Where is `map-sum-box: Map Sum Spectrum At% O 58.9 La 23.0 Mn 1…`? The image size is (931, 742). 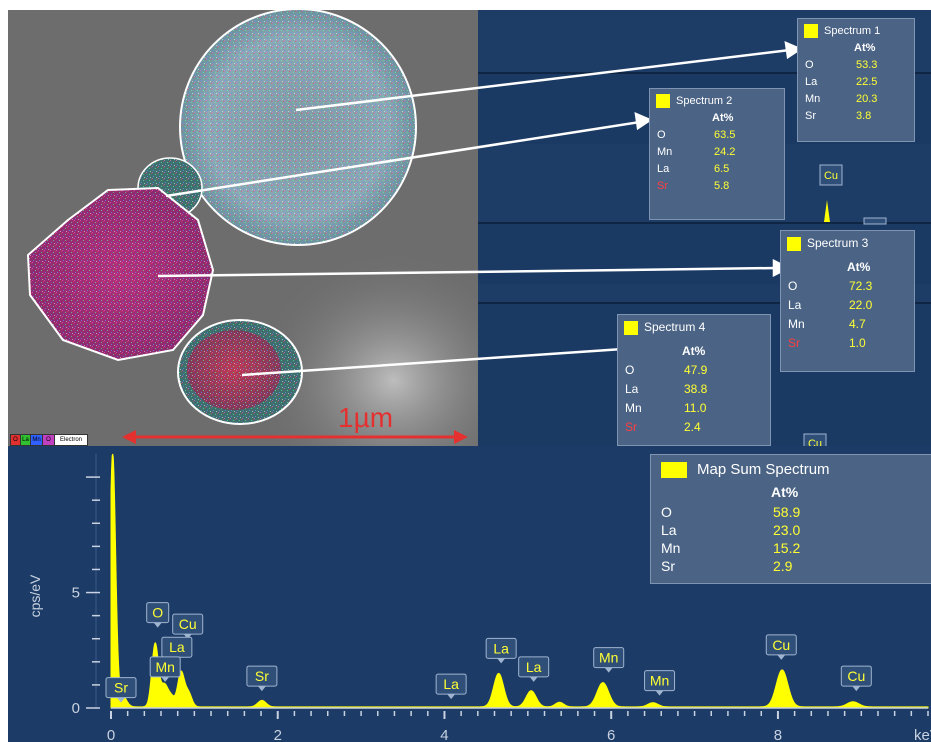
map-sum-box: Map Sum Spectrum At% O 58.9 La 23.0 Mn 1… is located at coordinates (790, 519).